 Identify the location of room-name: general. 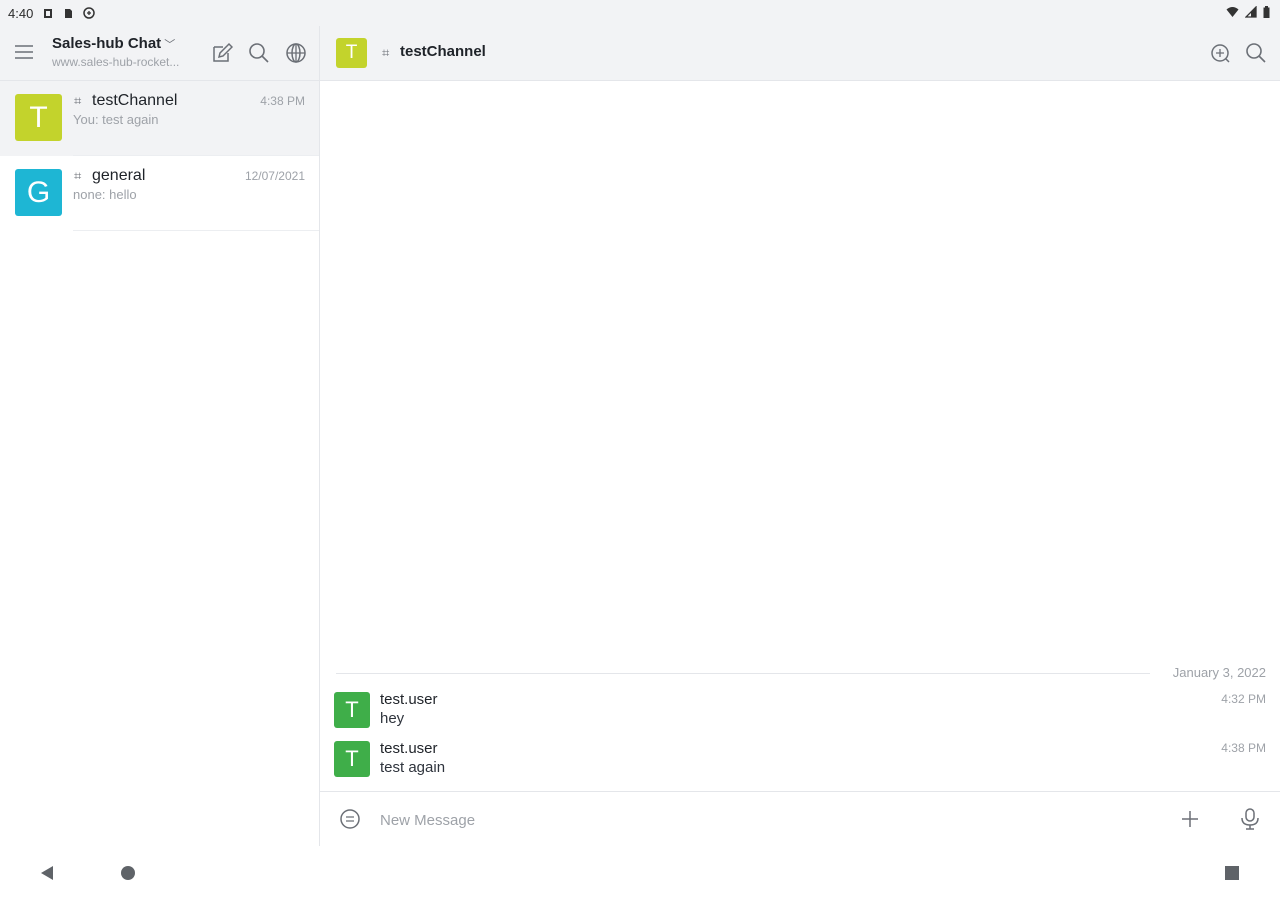
(119, 175).